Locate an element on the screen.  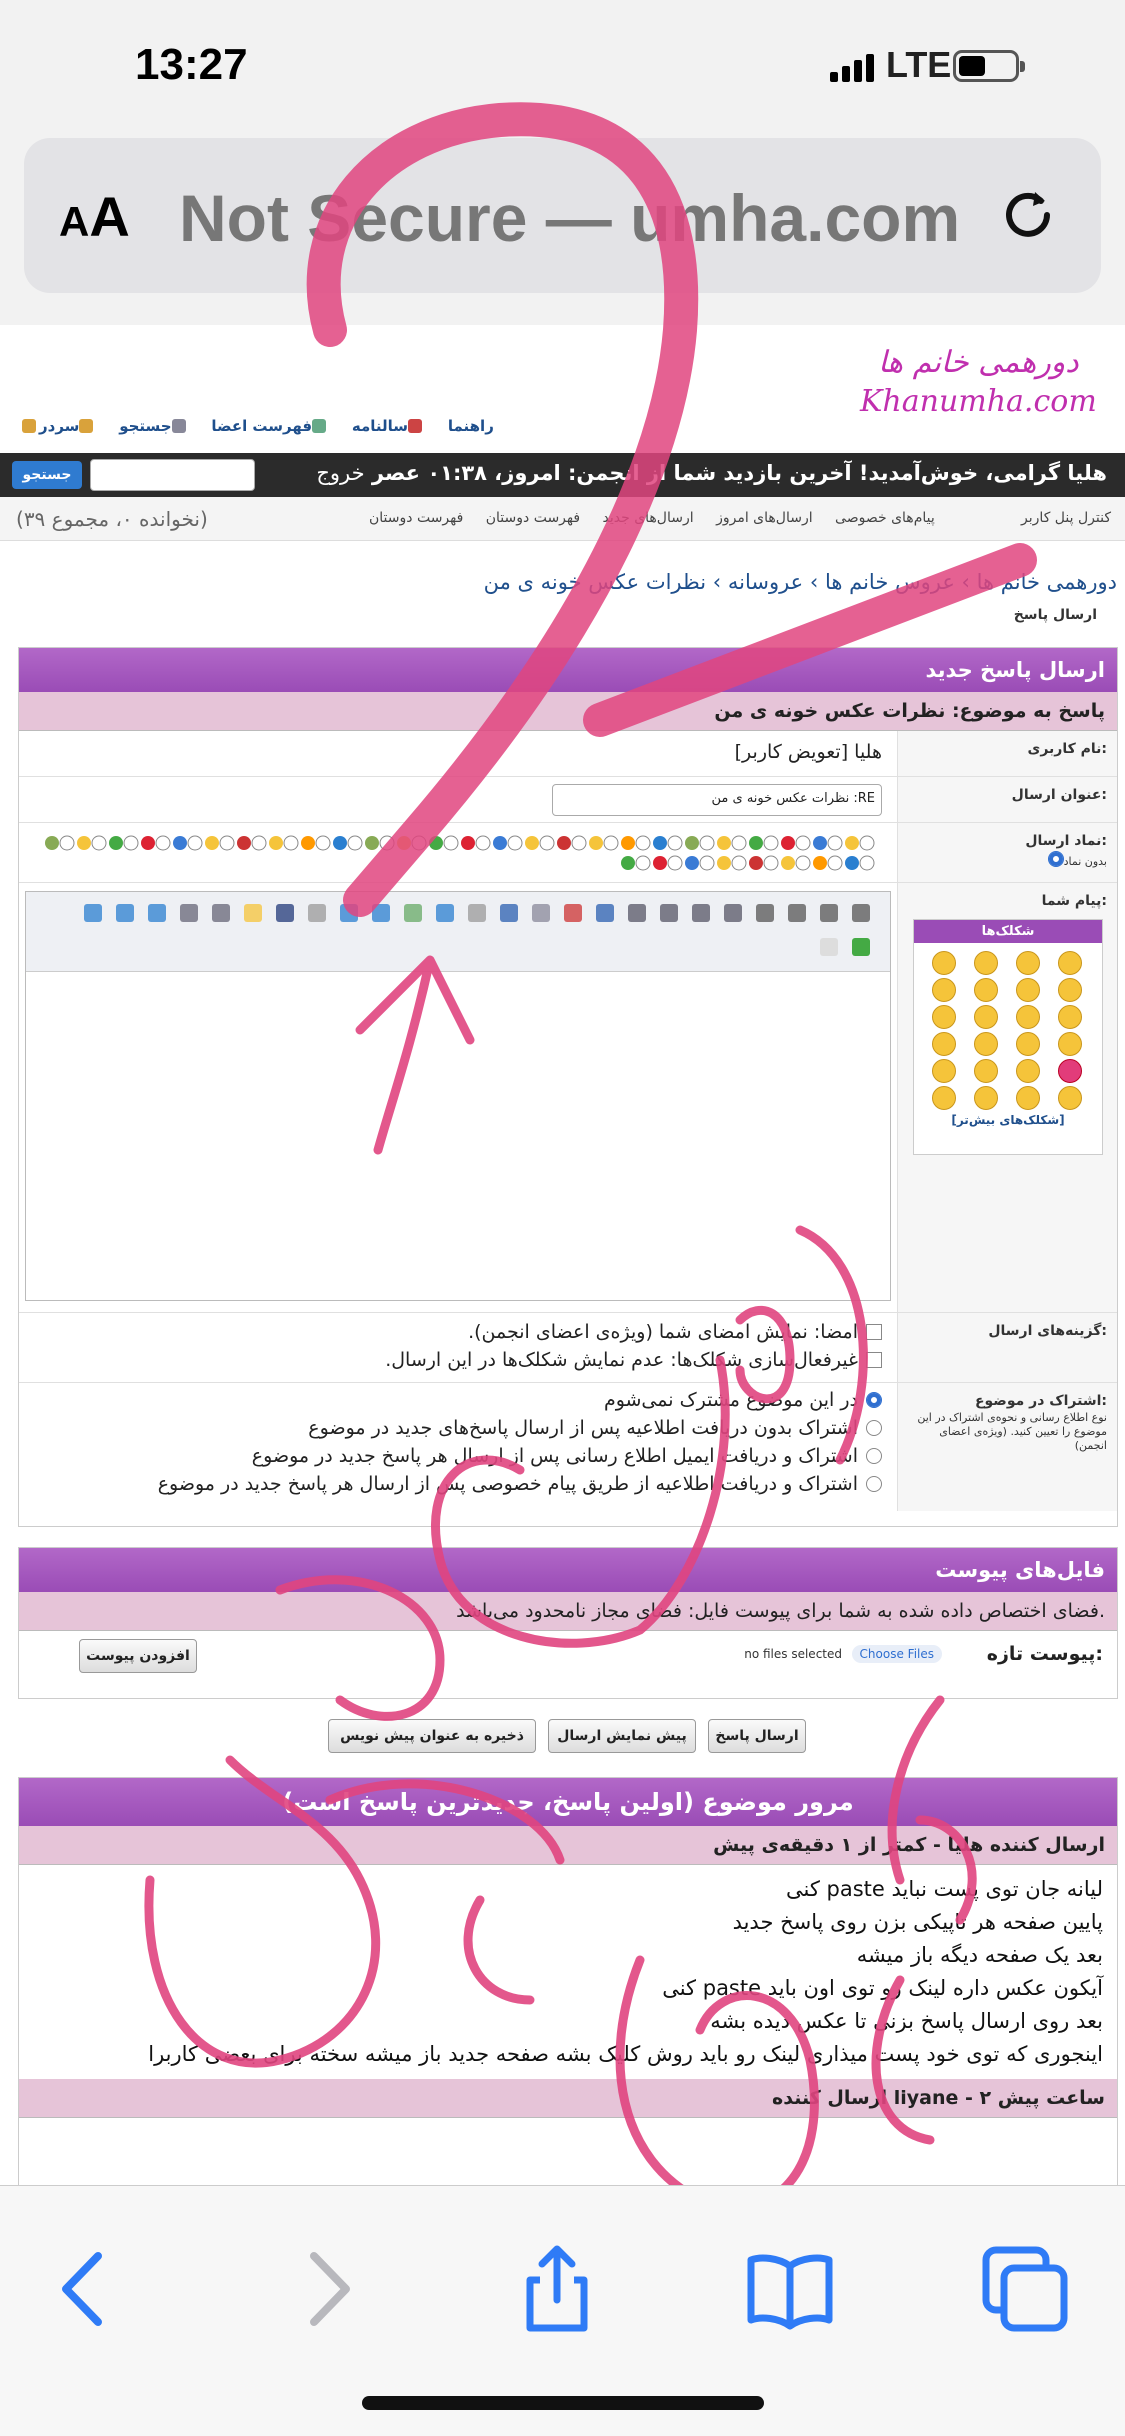
more-smilies-link: [شکلک‌های بیش‌تر] is located at coordinates (1008, 1120).